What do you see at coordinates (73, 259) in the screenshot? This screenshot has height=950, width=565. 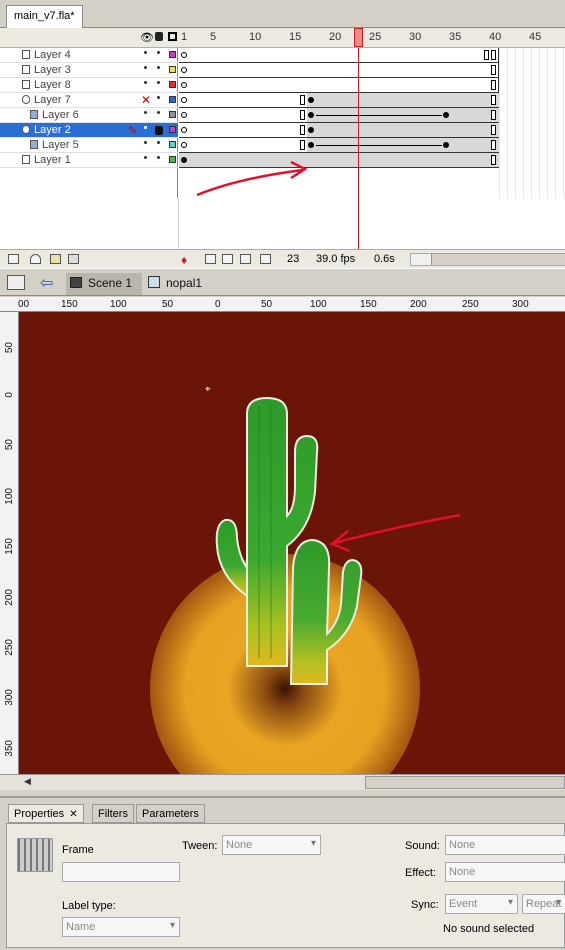 I see `trash-icon` at bounding box center [73, 259].